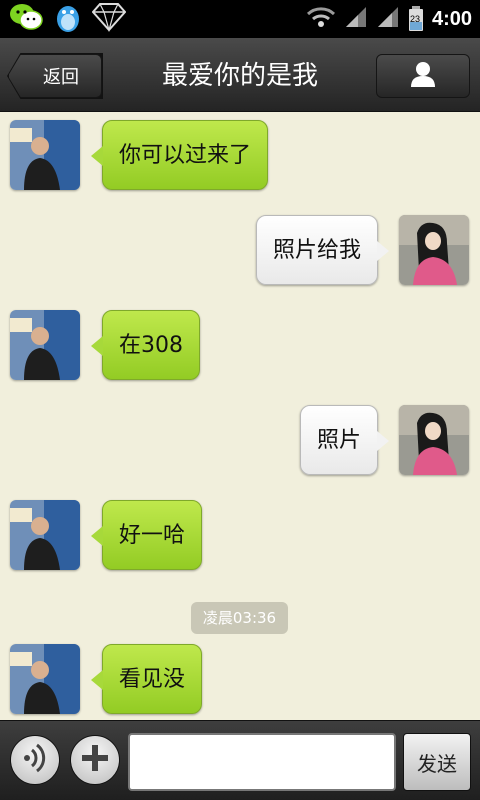  What do you see at coordinates (239, 618) in the screenshot?
I see `message-timestamp: 凌晨03:36` at bounding box center [239, 618].